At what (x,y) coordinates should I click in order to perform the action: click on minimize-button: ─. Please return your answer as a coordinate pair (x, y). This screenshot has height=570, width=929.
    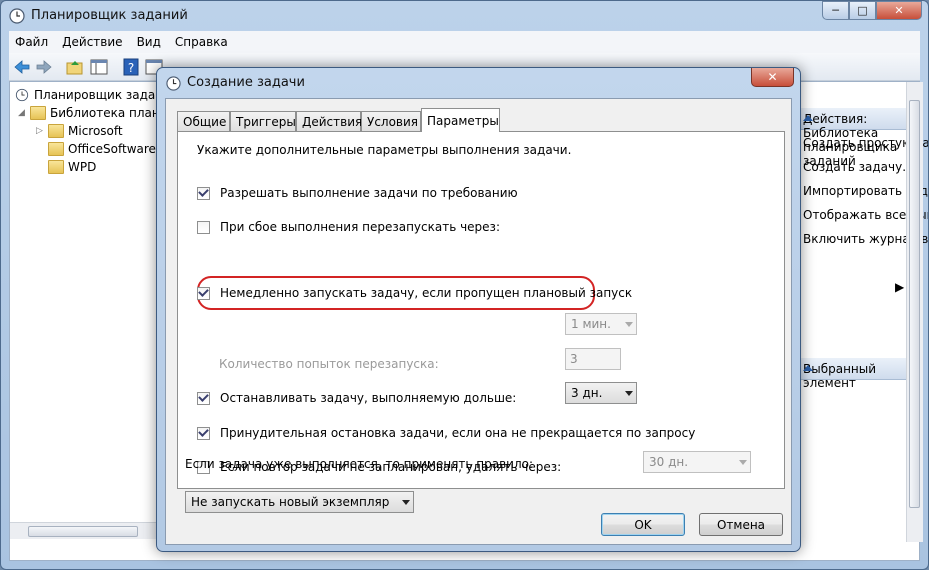
    Looking at the image, I should click on (835, 10).